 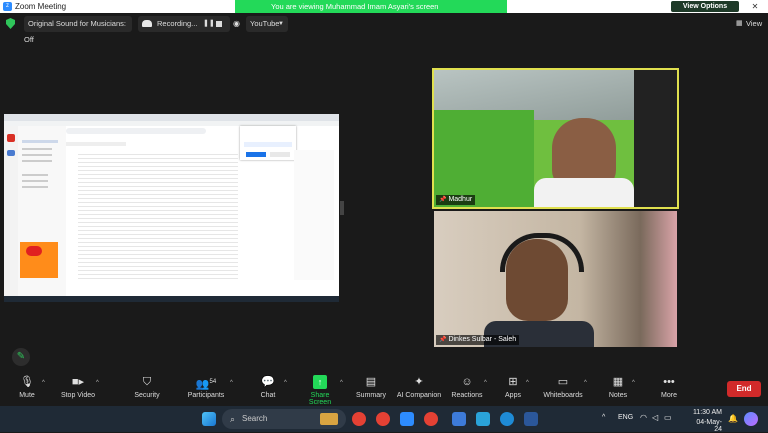 What do you see at coordinates (751, 419) in the screenshot?
I see `copilot-icon` at bounding box center [751, 419].